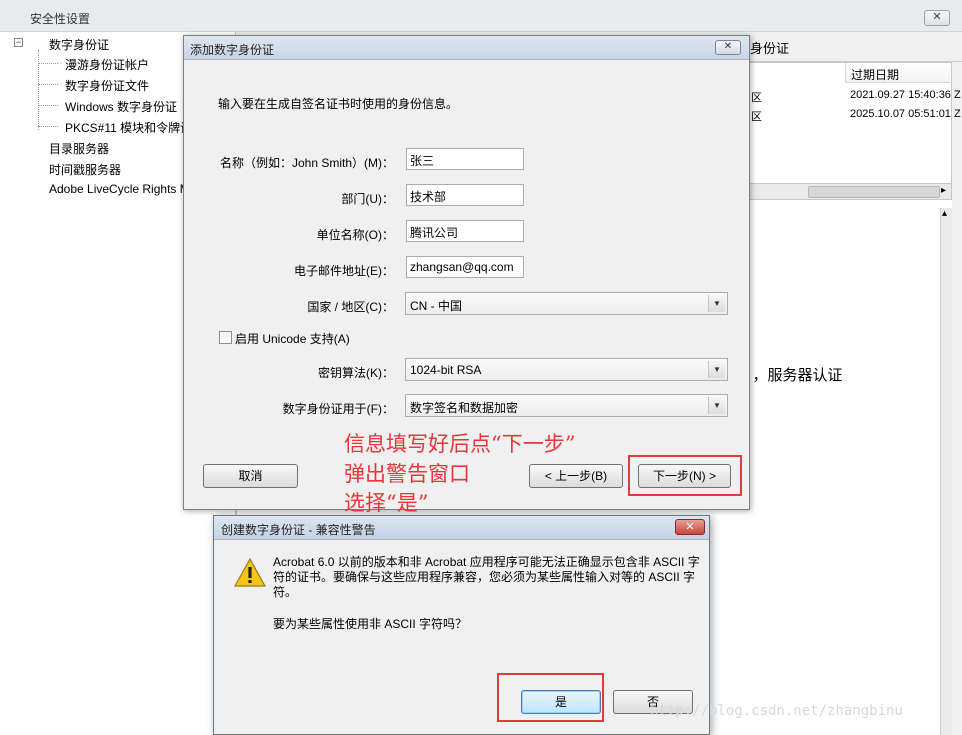  Describe the element at coordinates (350, 307) in the screenshot. I see `country-label: 国家 / 地区(C)：` at that location.